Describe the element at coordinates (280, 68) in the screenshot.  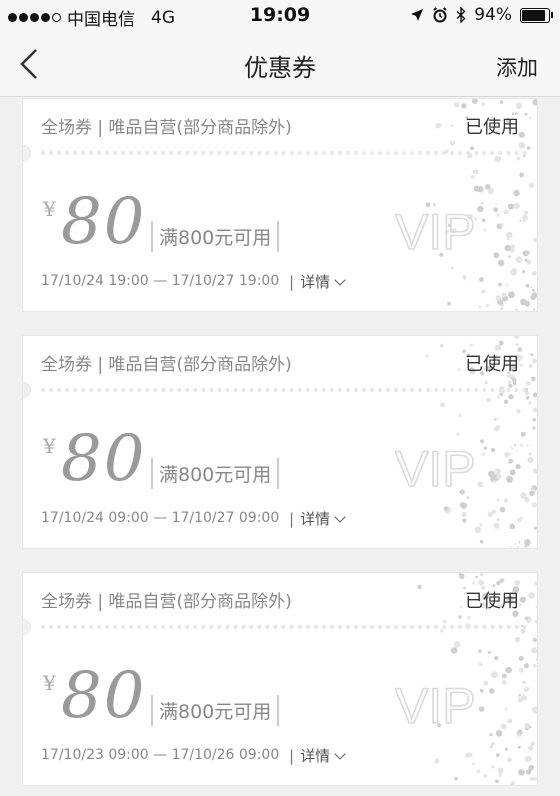
I see `page-title: 优惠券` at that location.